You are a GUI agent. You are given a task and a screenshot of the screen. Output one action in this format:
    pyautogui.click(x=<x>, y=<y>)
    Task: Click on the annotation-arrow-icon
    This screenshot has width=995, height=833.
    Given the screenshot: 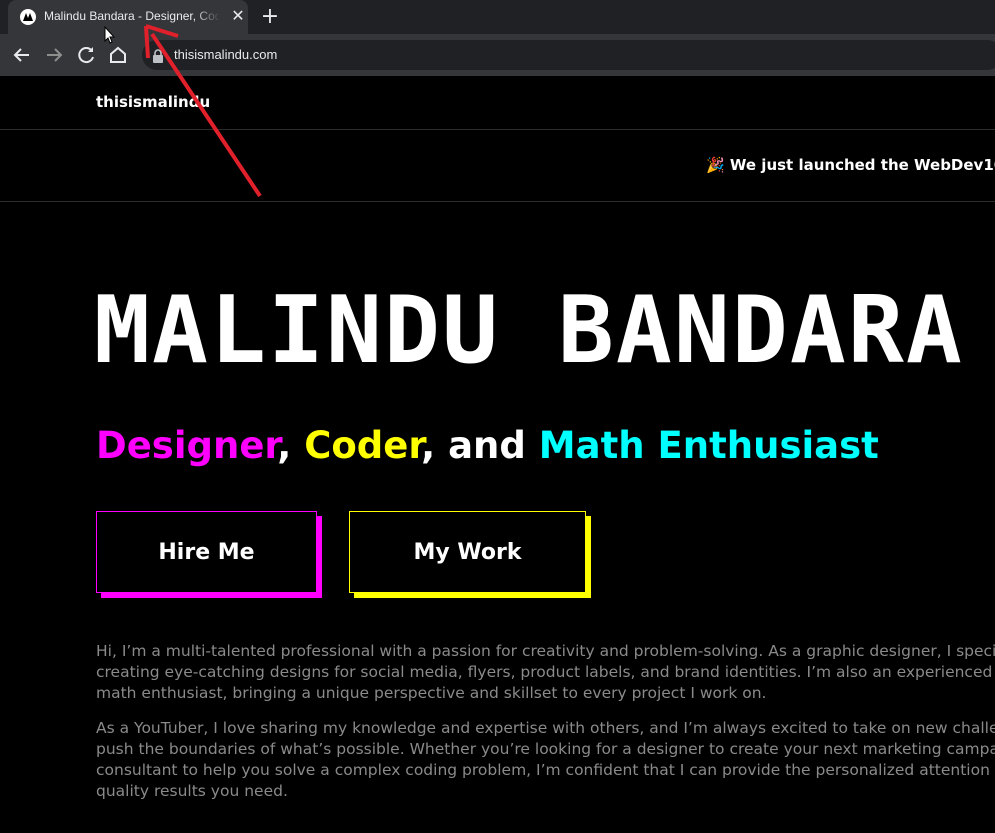 What is the action you would take?
    pyautogui.click(x=203, y=111)
    